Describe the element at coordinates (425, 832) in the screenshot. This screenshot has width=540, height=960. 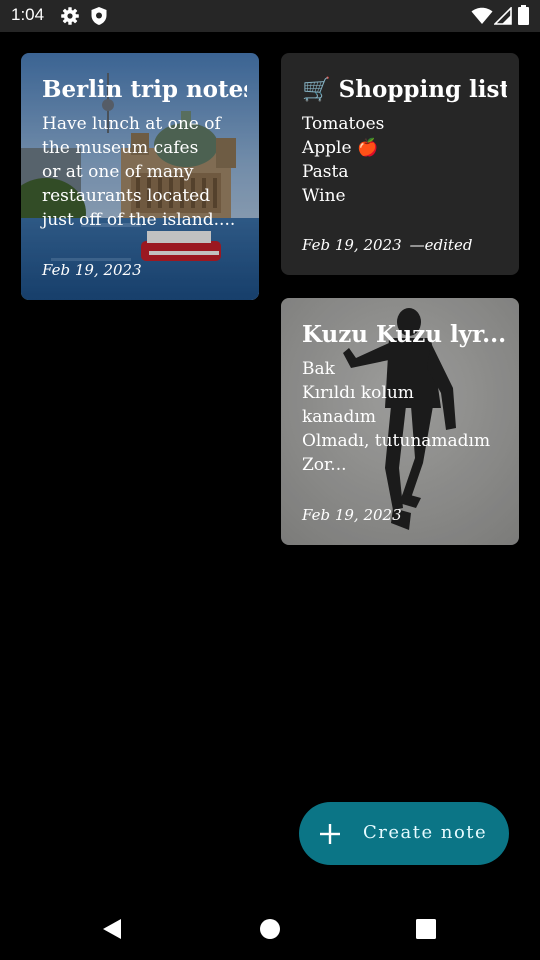
I see `create-note-label: Create note` at that location.